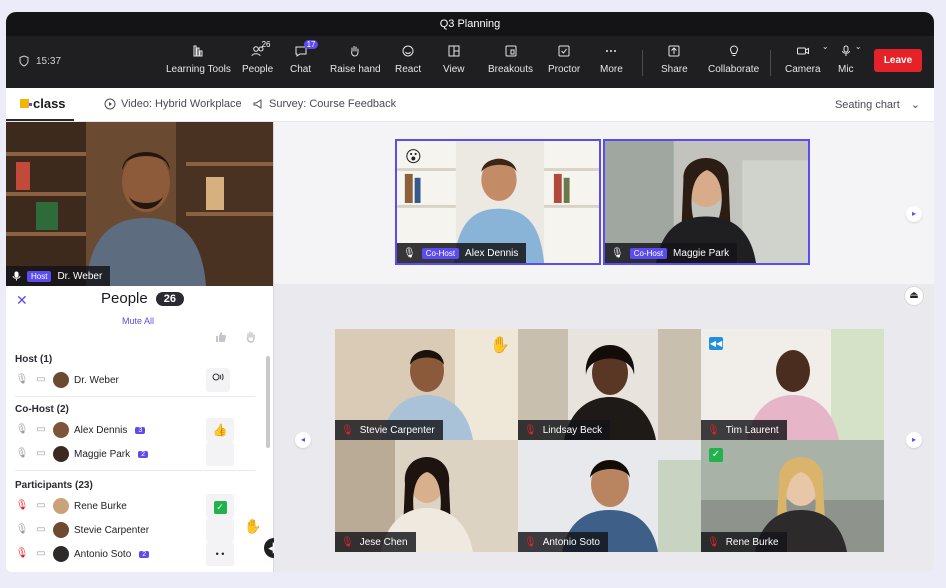  Describe the element at coordinates (914, 296) in the screenshot. I see `collapse-stage-button: ⏏` at that location.